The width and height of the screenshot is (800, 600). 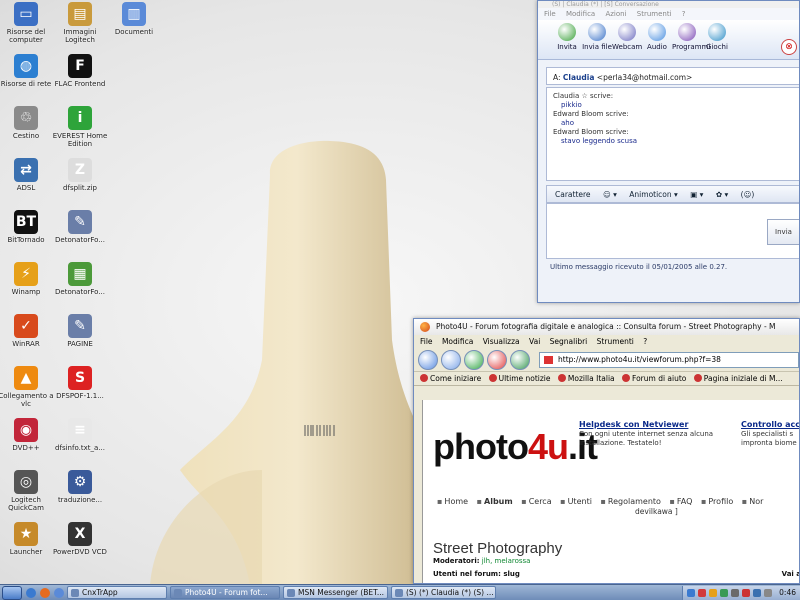 What do you see at coordinates (653, 194) in the screenshot?
I see `animoticon-button: Animoticon ▾` at bounding box center [653, 194].